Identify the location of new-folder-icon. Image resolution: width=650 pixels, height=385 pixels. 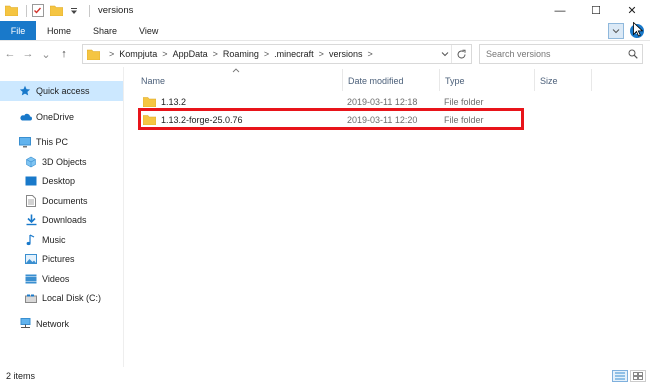
(56, 11).